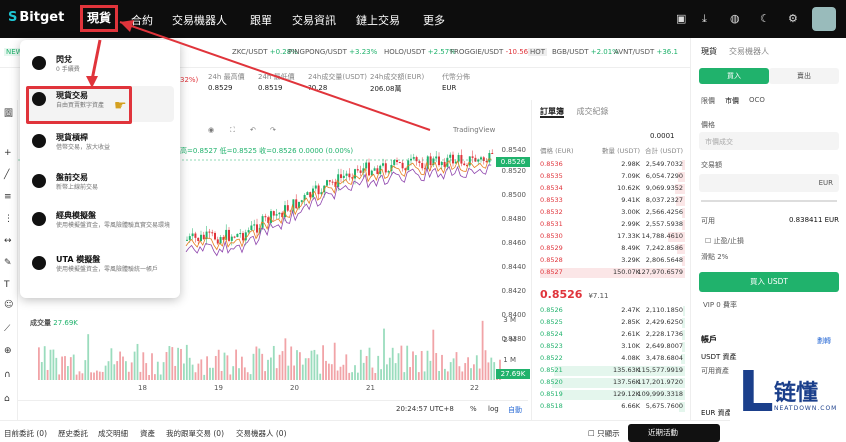 The image size is (846, 442). Describe the element at coordinates (258, 75) in the screenshot. I see `annotation-arrows: ☛` at that location.